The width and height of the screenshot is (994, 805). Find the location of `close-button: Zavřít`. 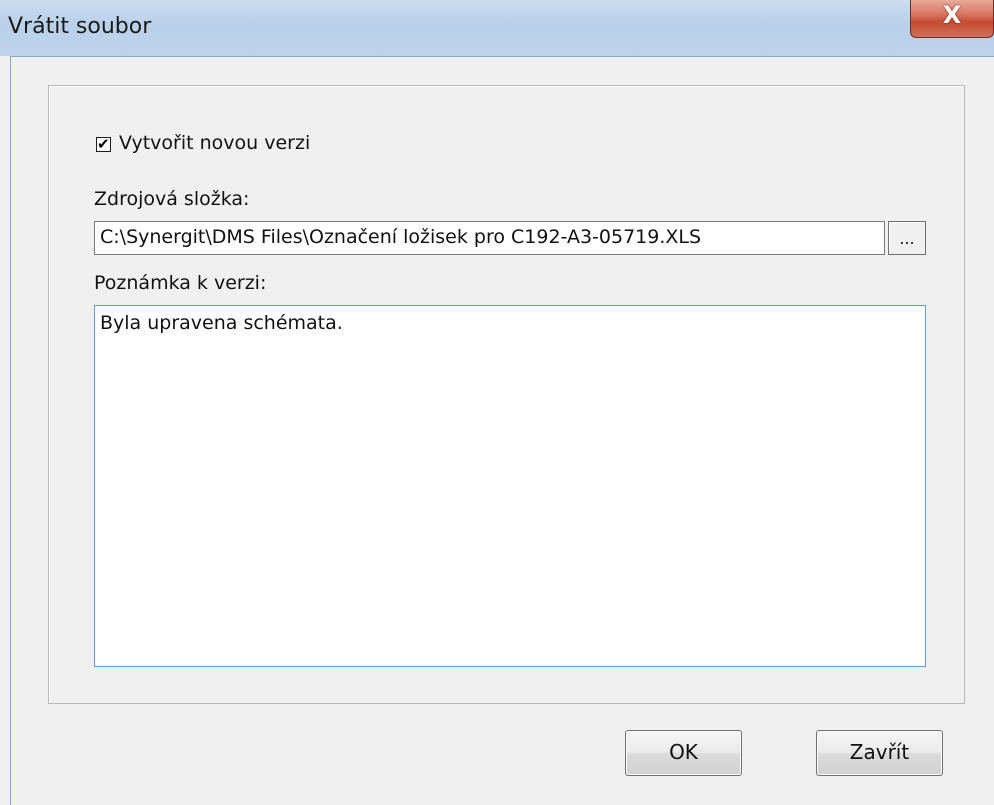

close-button: Zavřít is located at coordinates (879, 753).